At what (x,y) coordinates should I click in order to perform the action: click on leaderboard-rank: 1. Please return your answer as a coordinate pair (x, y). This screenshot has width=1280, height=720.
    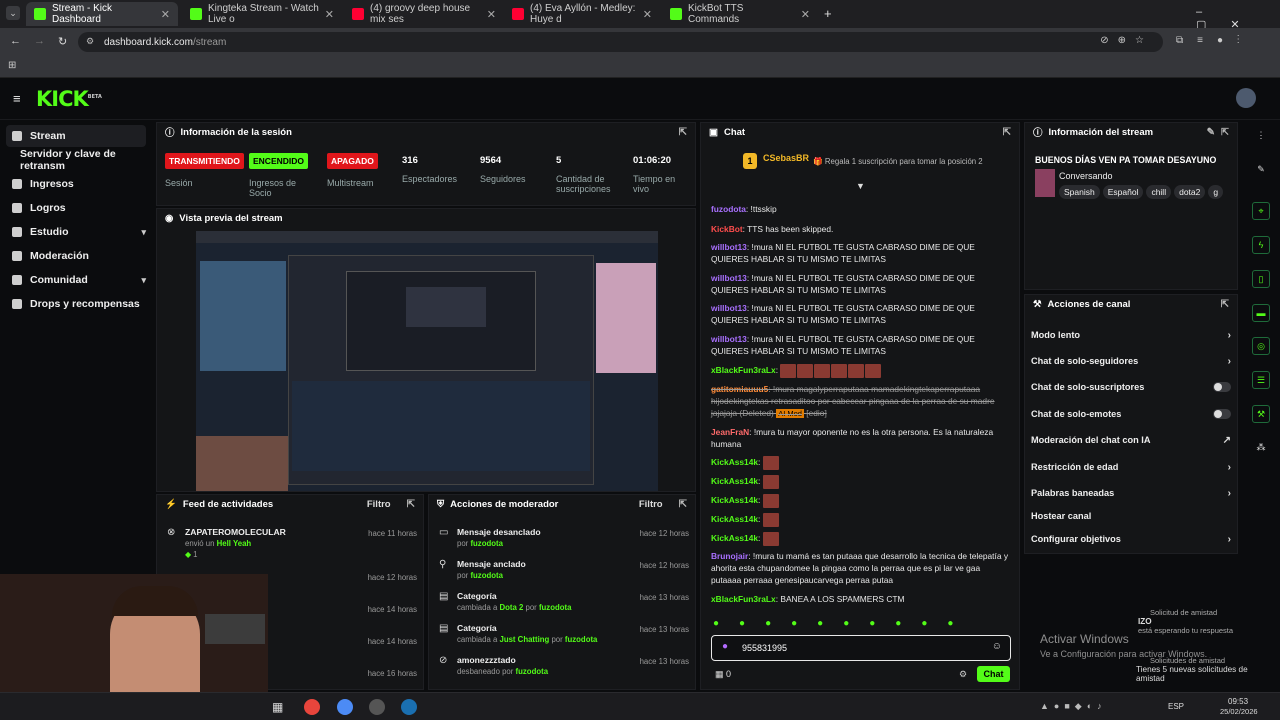
    Looking at the image, I should click on (750, 161).